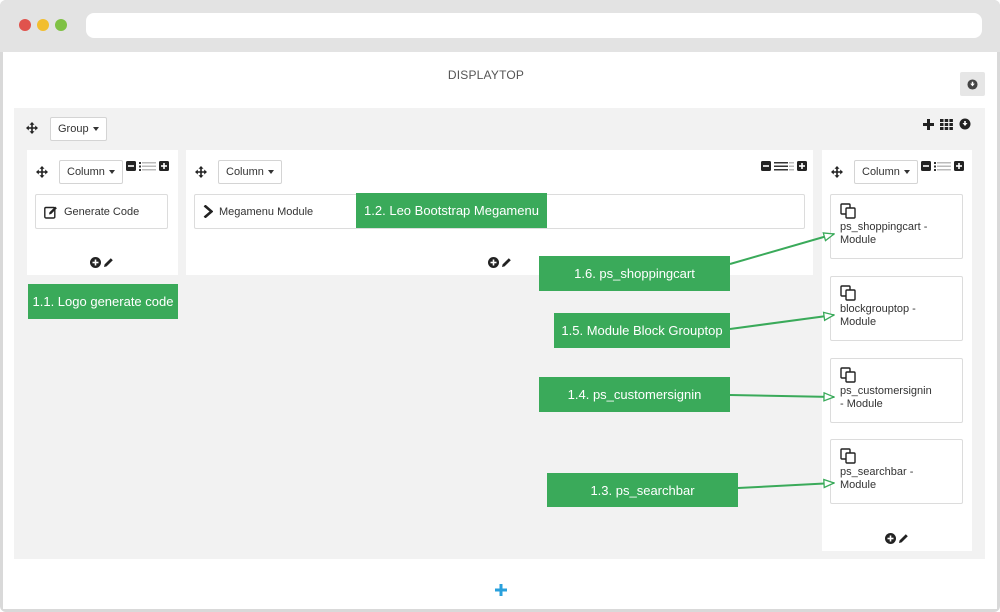 This screenshot has height=612, width=1000. I want to click on module-name: ps_customersignin, so click(886, 391).